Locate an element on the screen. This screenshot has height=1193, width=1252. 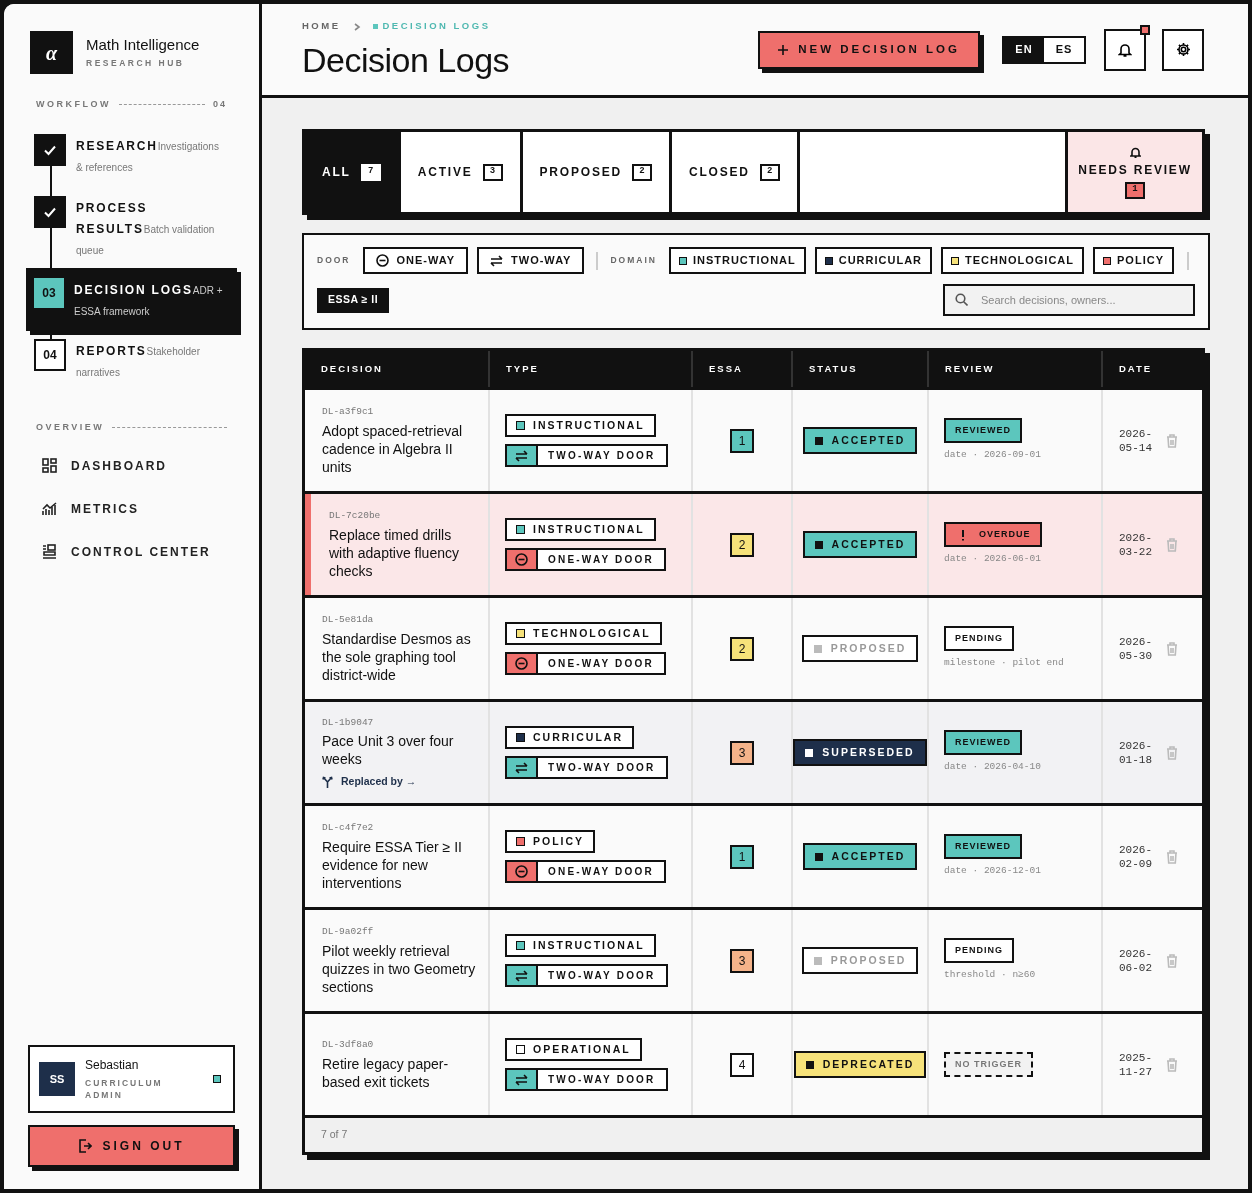
language-option: EN is located at coordinates (1024, 49).